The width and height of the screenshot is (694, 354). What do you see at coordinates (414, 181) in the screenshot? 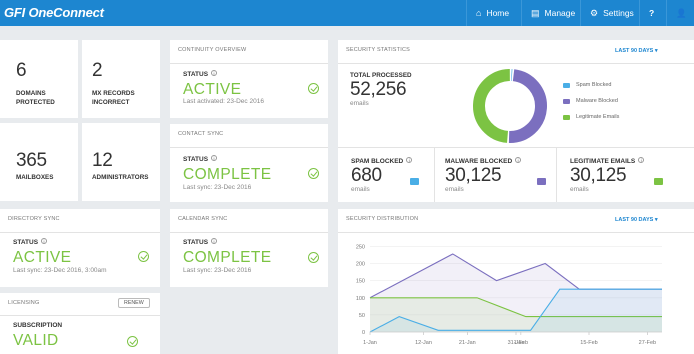
I see `spam-color-bar` at bounding box center [414, 181].